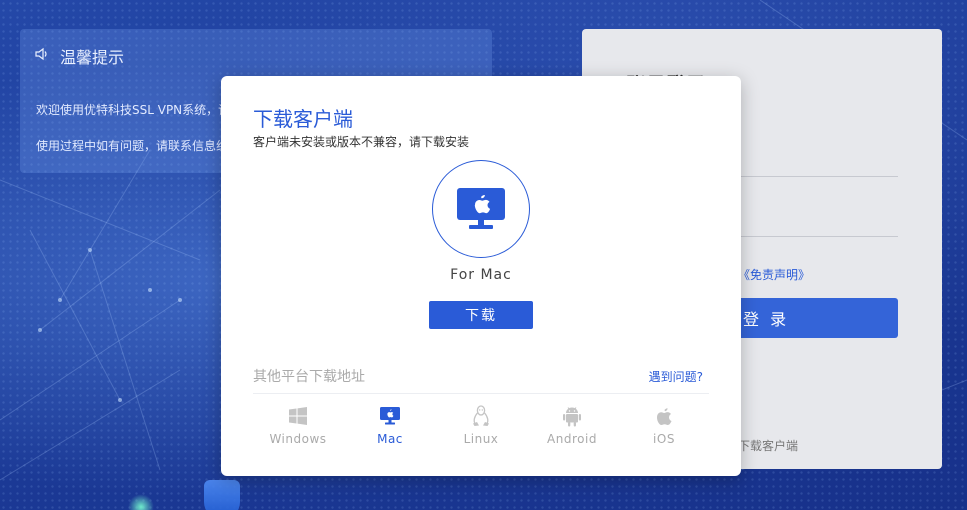  Describe the element at coordinates (303, 119) in the screenshot. I see `modal-title: 下载客户端` at that location.